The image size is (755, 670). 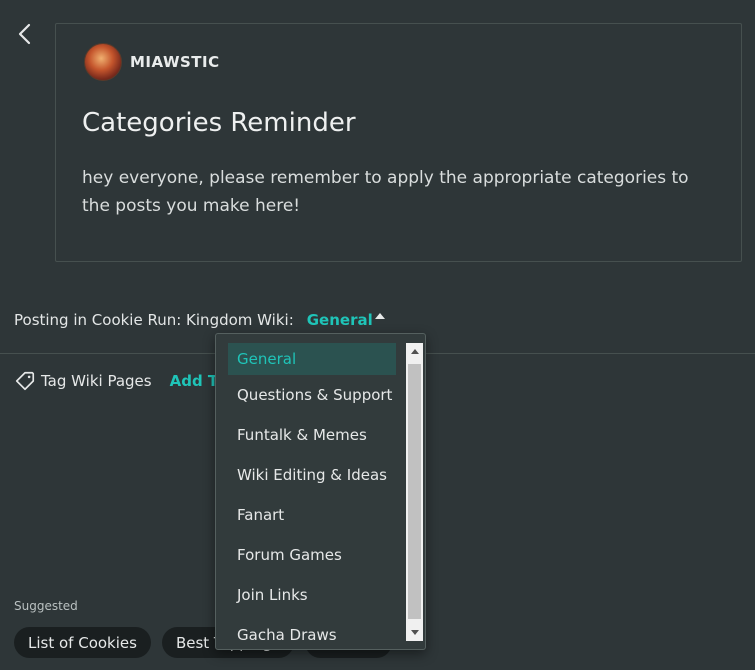 I want to click on author-name: MIAWSTIC, so click(x=175, y=62).